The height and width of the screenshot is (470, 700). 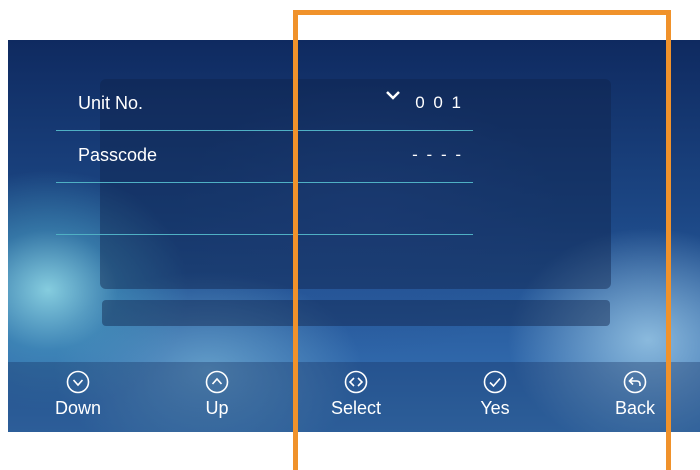 What do you see at coordinates (217, 382) in the screenshot?
I see `circle-chevron-up-icon` at bounding box center [217, 382].